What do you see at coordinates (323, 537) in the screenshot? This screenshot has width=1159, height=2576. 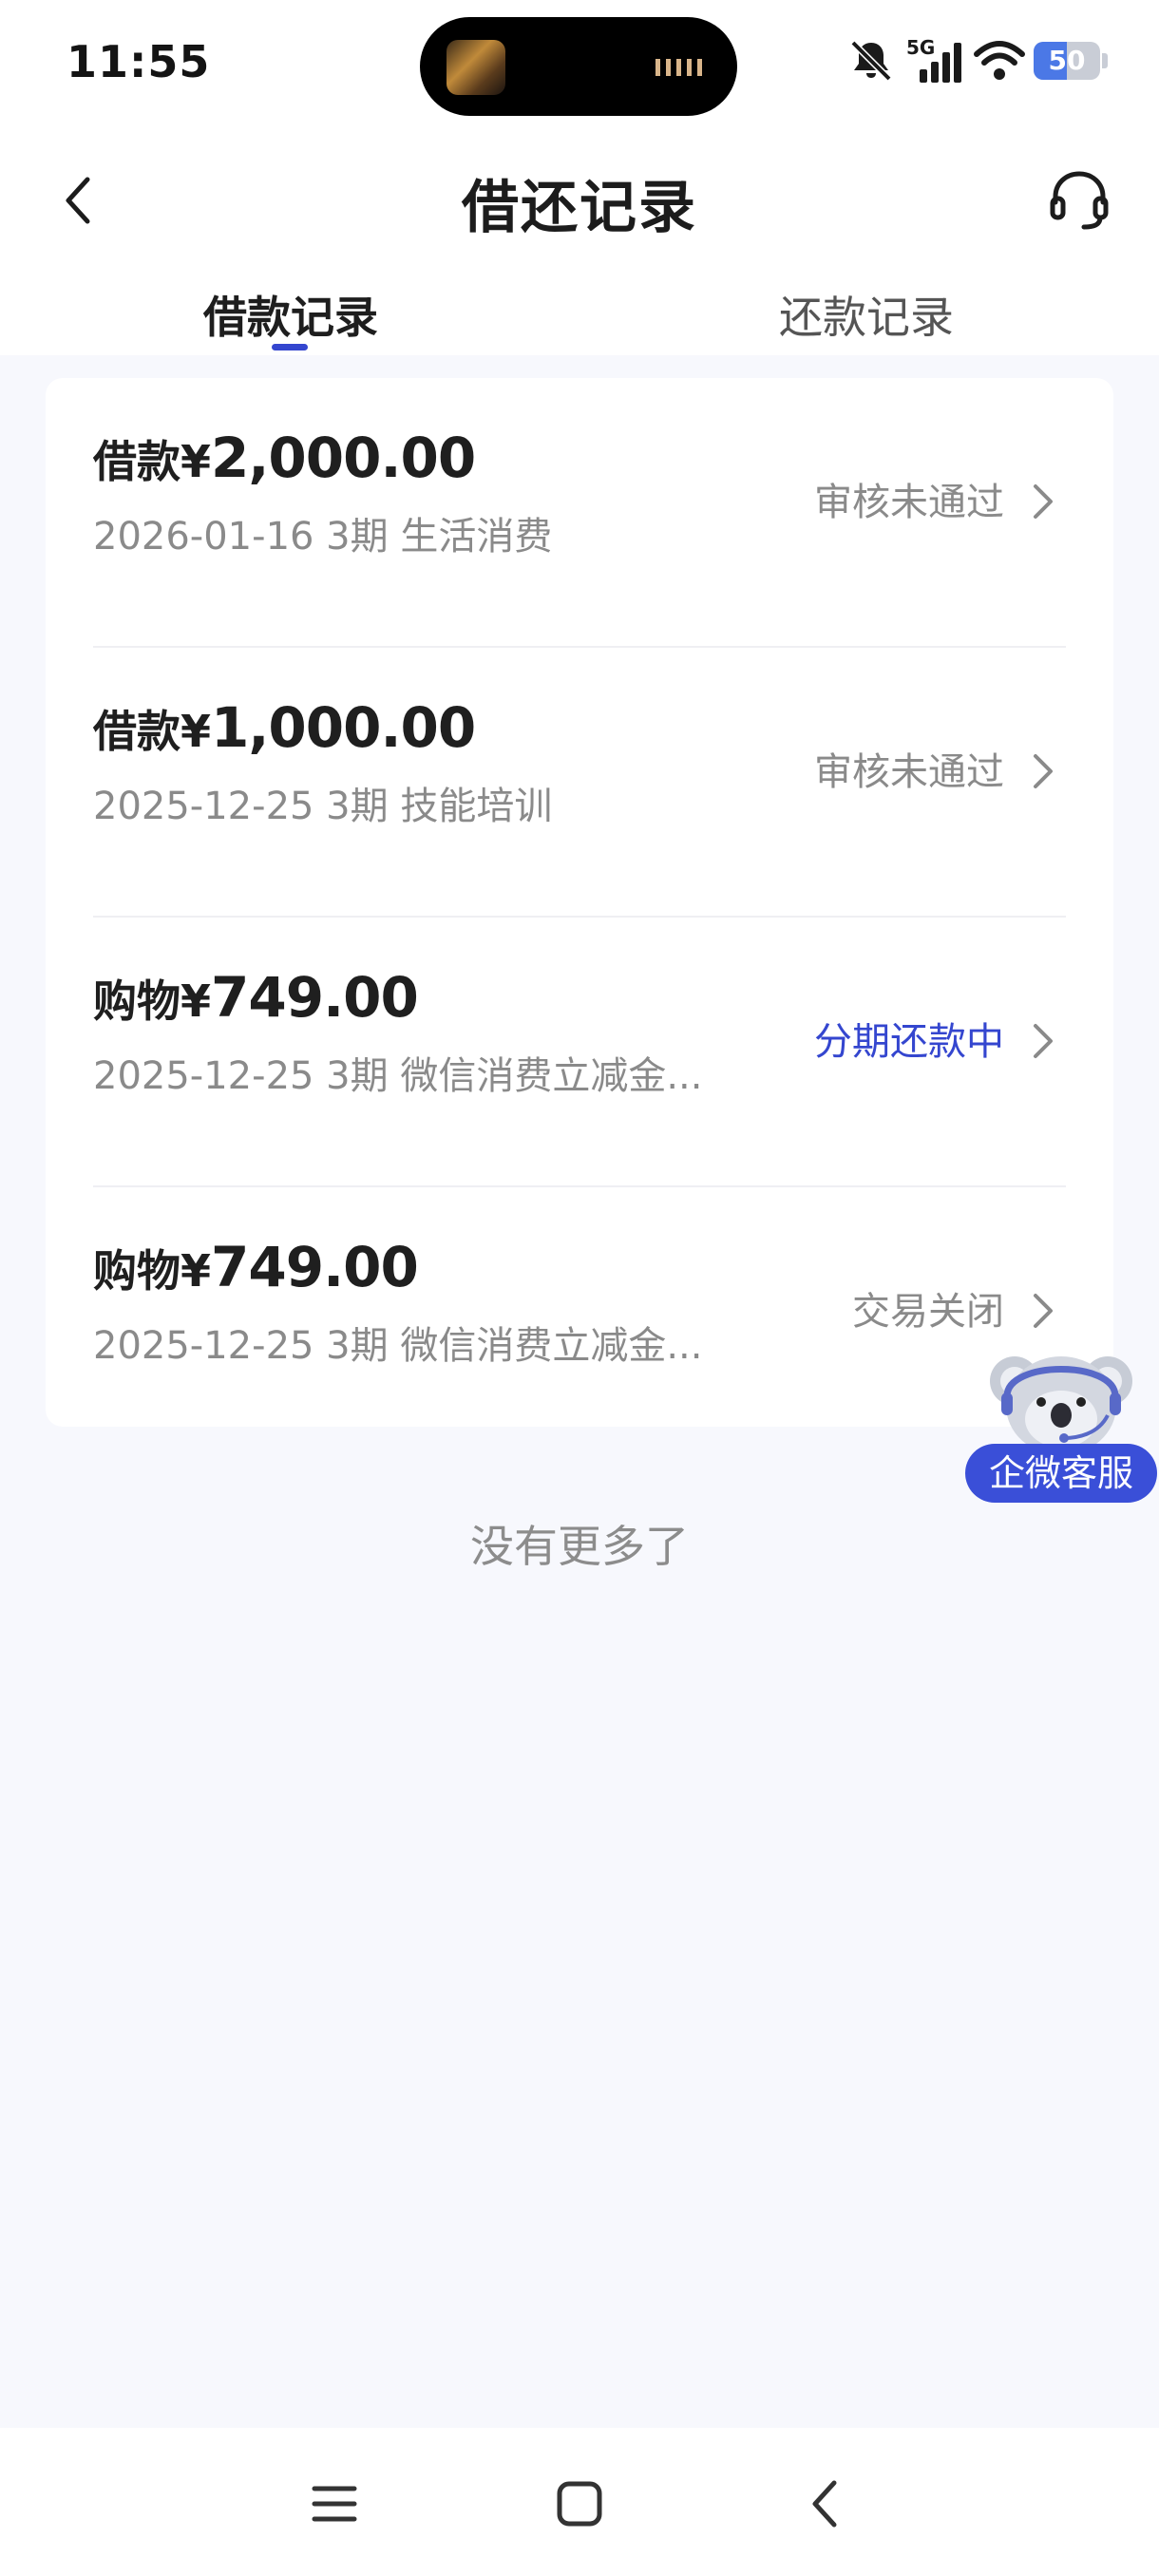 I see `record-details: 2026-01-16 3期 生活消费` at bounding box center [323, 537].